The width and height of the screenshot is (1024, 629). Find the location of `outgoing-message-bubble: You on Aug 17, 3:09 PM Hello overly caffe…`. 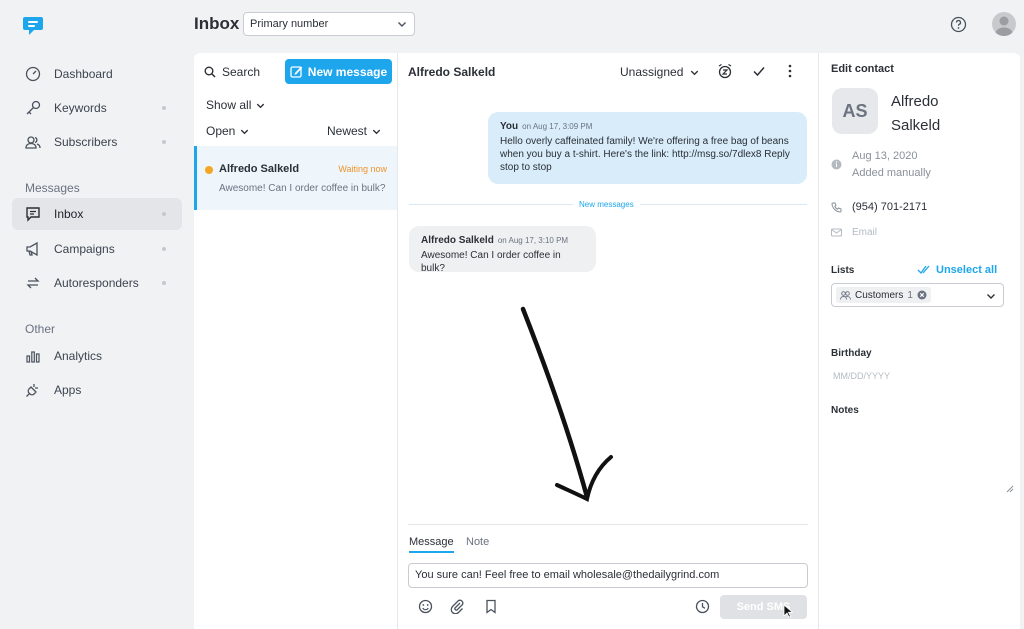

outgoing-message-bubble: You on Aug 17, 3:09 PM Hello overly caffe… is located at coordinates (647, 148).